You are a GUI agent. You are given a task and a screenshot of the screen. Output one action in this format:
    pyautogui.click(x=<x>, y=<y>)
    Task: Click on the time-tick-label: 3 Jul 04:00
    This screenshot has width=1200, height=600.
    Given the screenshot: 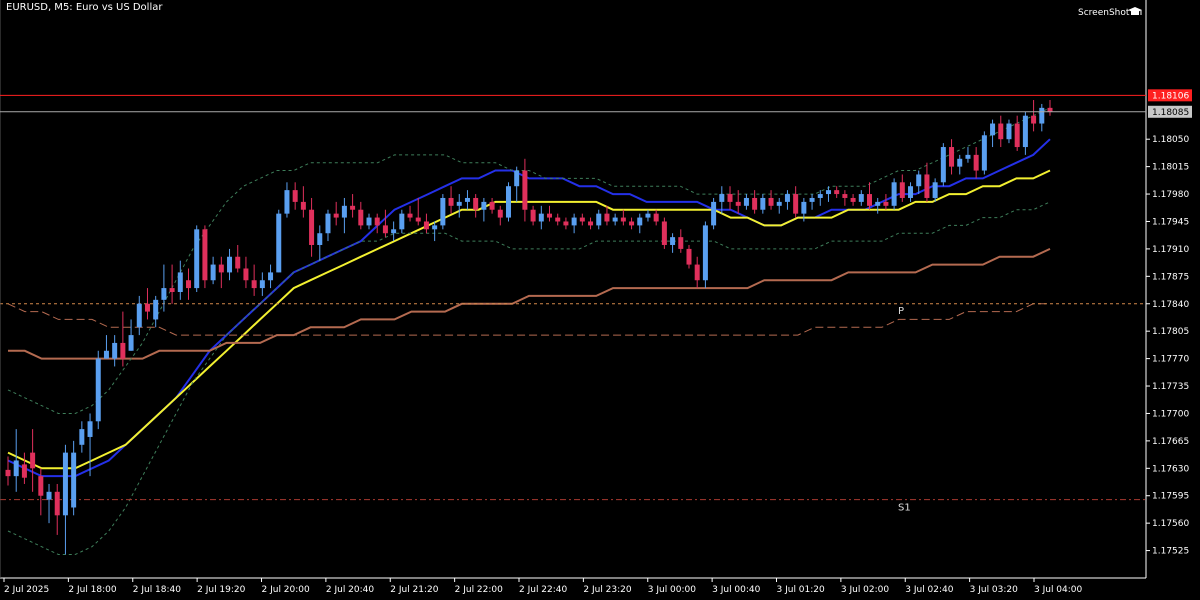 What is the action you would take?
    pyautogui.click(x=1058, y=590)
    